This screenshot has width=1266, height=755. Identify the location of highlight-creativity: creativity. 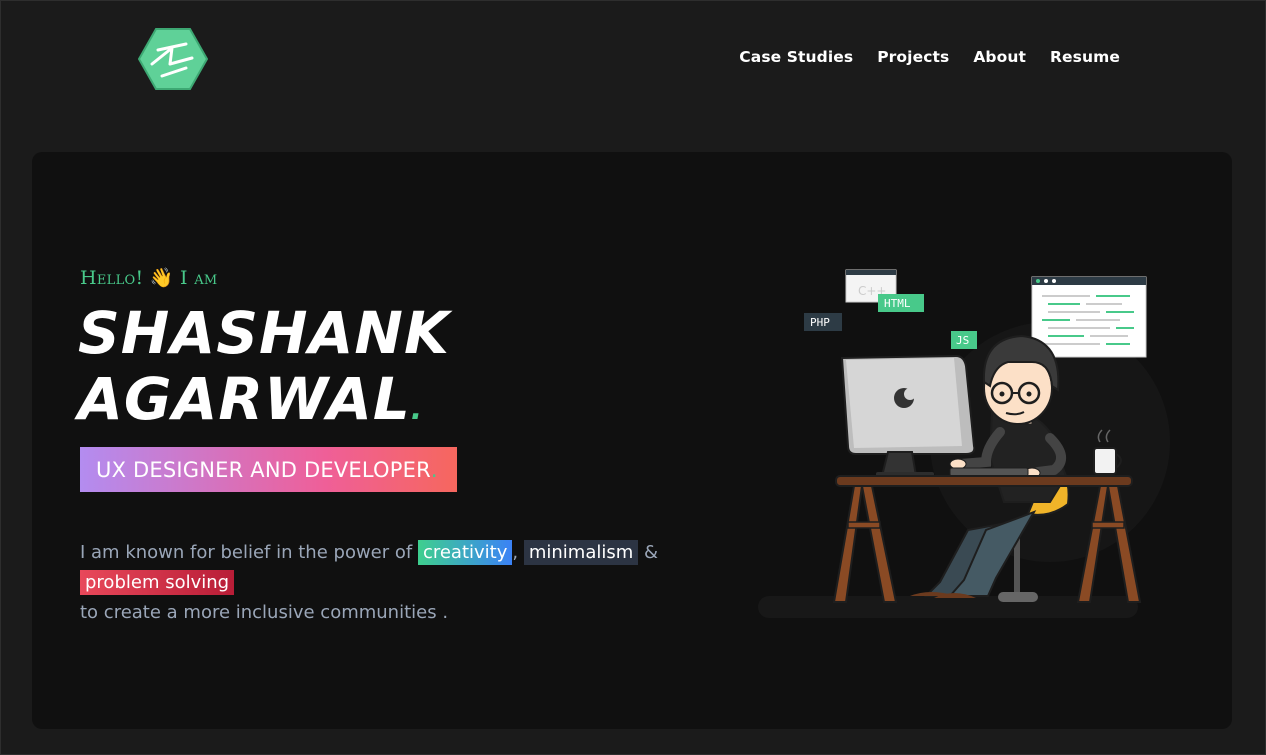
(465, 552).